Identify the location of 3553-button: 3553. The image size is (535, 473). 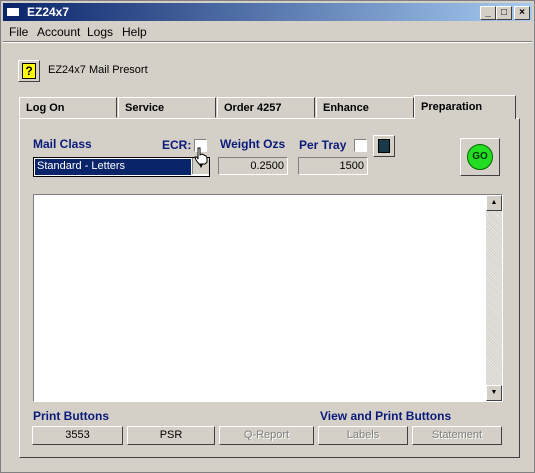
(77, 435).